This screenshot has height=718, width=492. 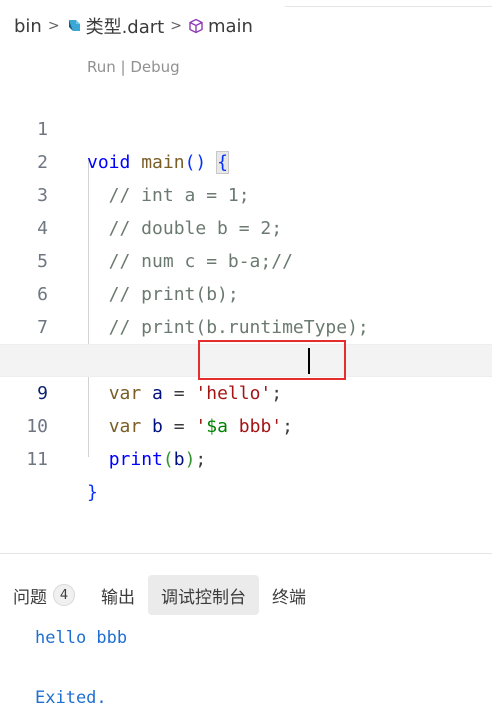 I want to click on text-cursor, so click(x=309, y=361).